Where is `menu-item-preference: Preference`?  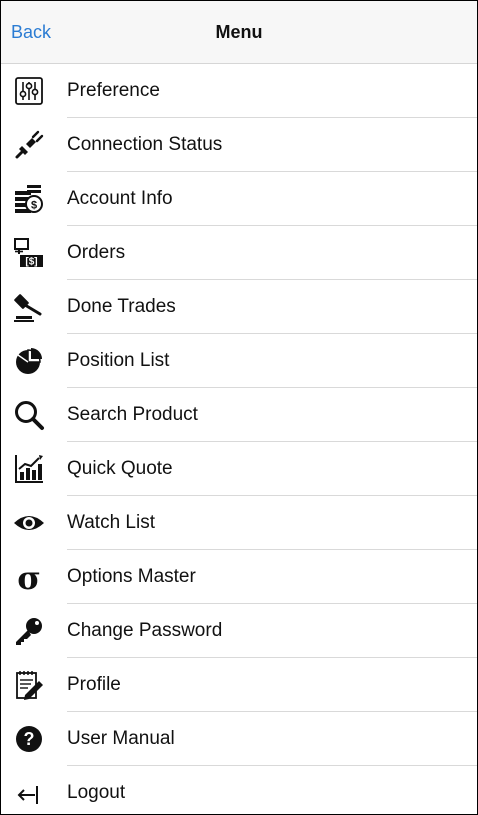
menu-item-preference: Preference is located at coordinates (239, 91).